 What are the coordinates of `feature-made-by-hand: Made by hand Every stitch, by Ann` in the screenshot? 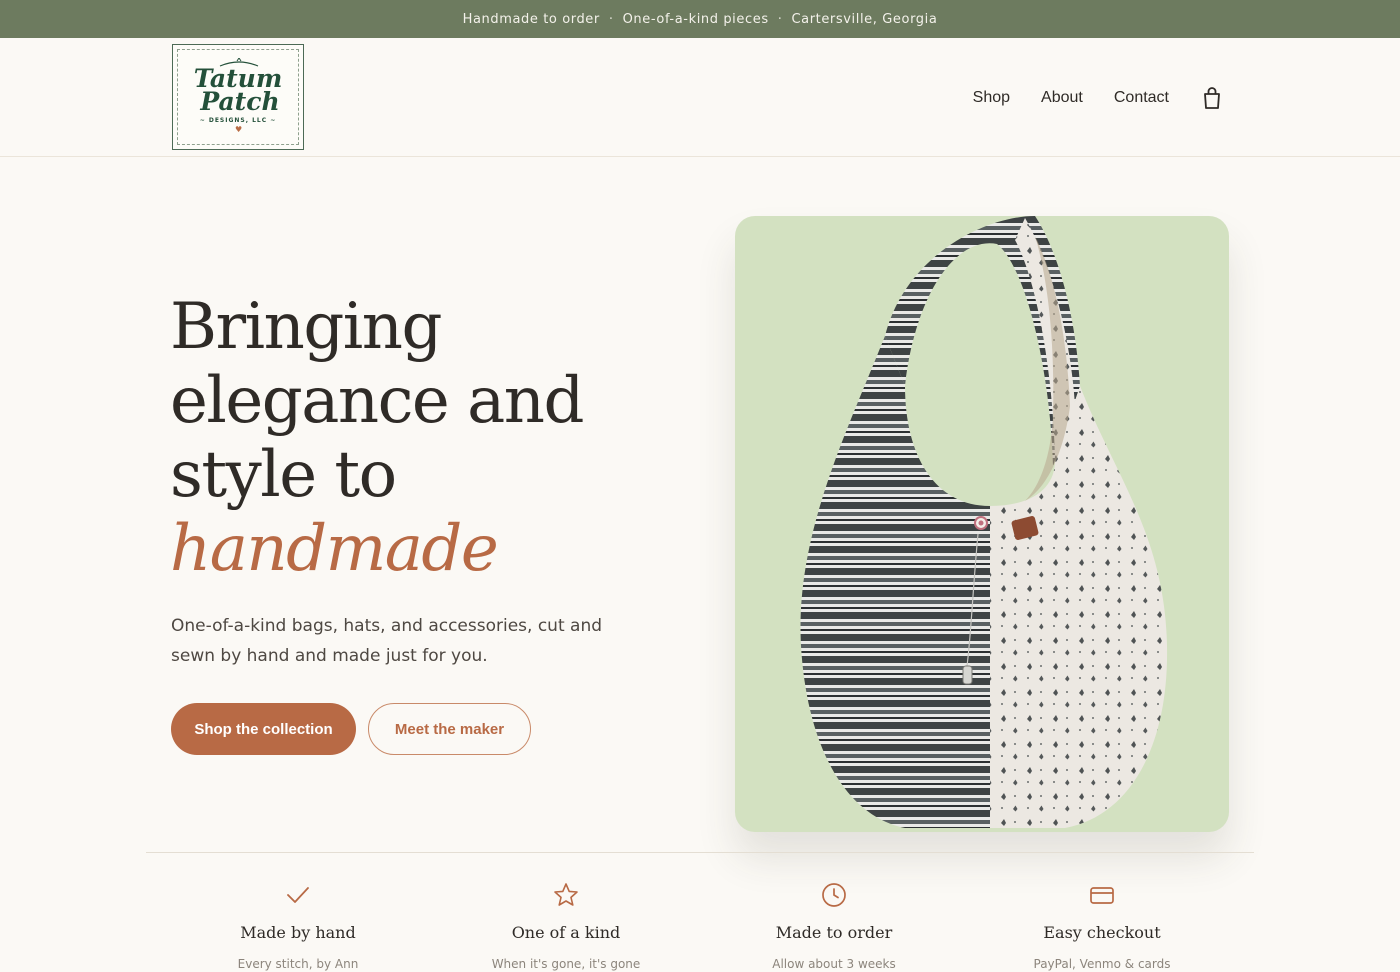 It's located at (298, 926).